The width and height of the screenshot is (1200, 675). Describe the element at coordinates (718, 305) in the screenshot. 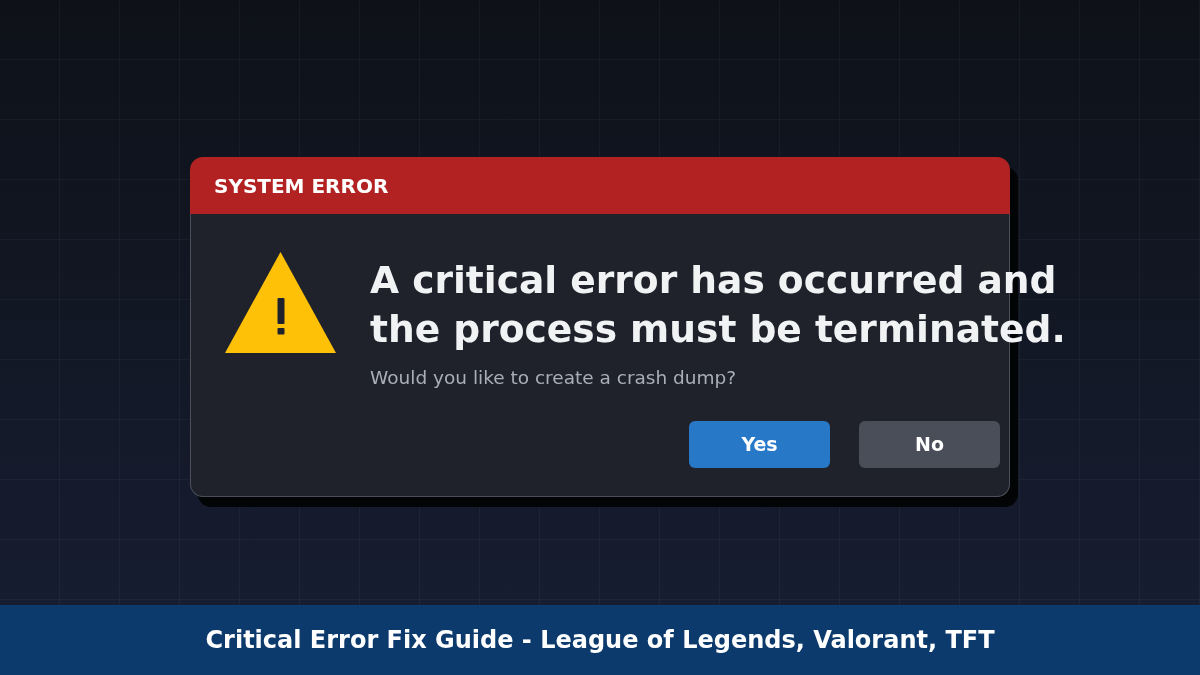

I see `error-heading: A critical error has occurred and the process must be terminated.` at that location.